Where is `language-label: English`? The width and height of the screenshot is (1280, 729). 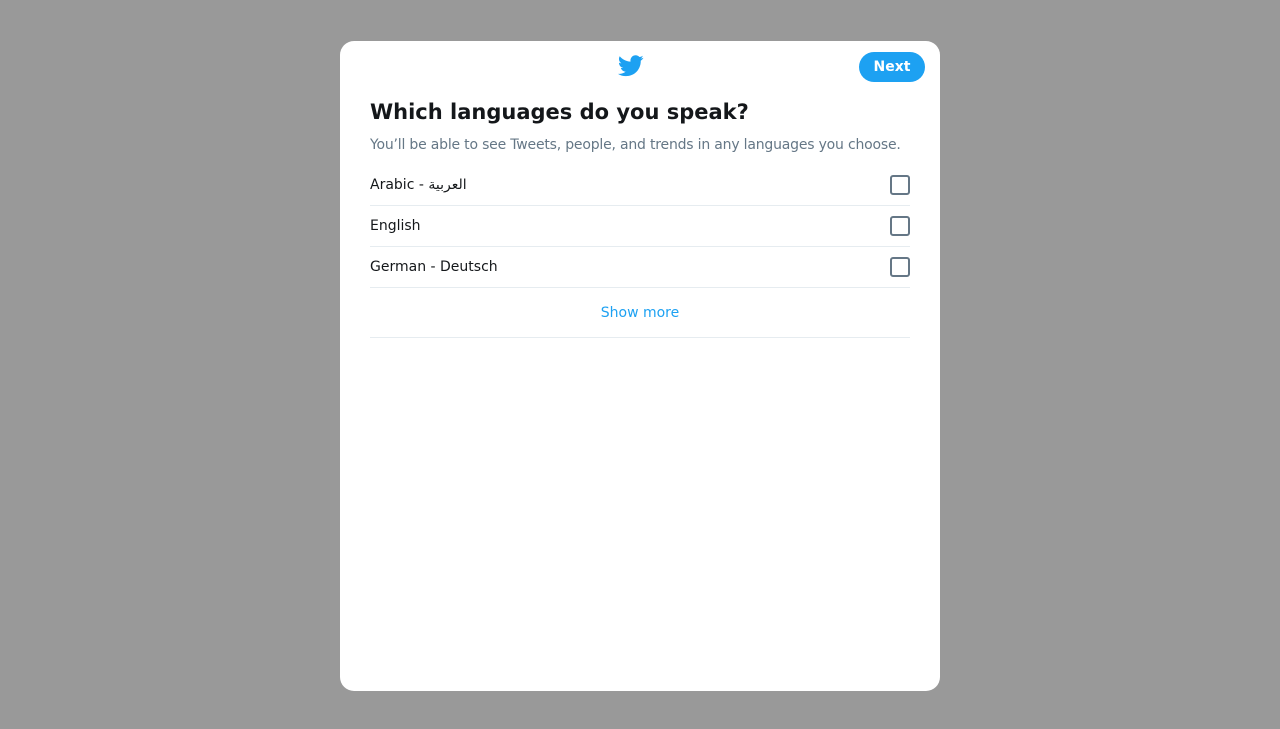
language-label: English is located at coordinates (395, 226).